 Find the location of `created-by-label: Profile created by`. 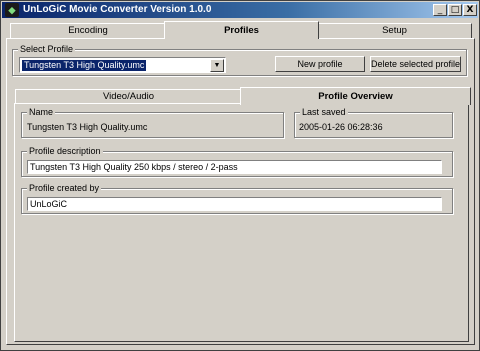

created-by-label: Profile created by is located at coordinates (64, 188).